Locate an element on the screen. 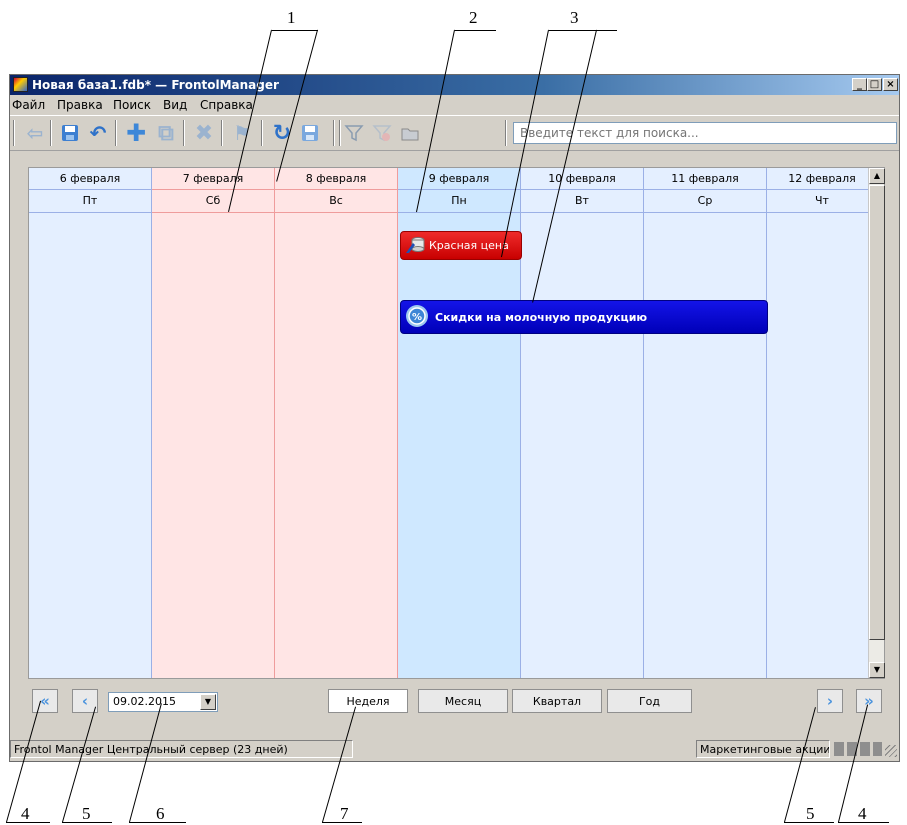 Image resolution: width=907 pixels, height=825 pixels. day-column-wed: 11 февраля Ср is located at coordinates (705, 423).